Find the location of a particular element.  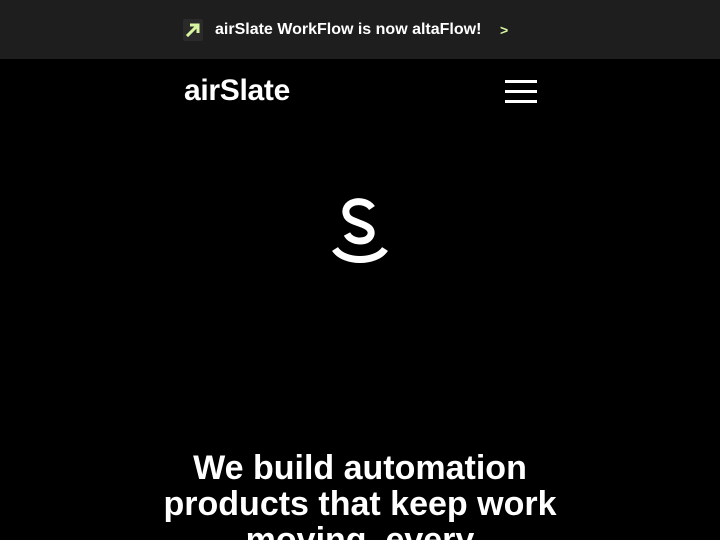

announcement-text: airSlate WorkFlow is now altaFlow! is located at coordinates (348, 30).